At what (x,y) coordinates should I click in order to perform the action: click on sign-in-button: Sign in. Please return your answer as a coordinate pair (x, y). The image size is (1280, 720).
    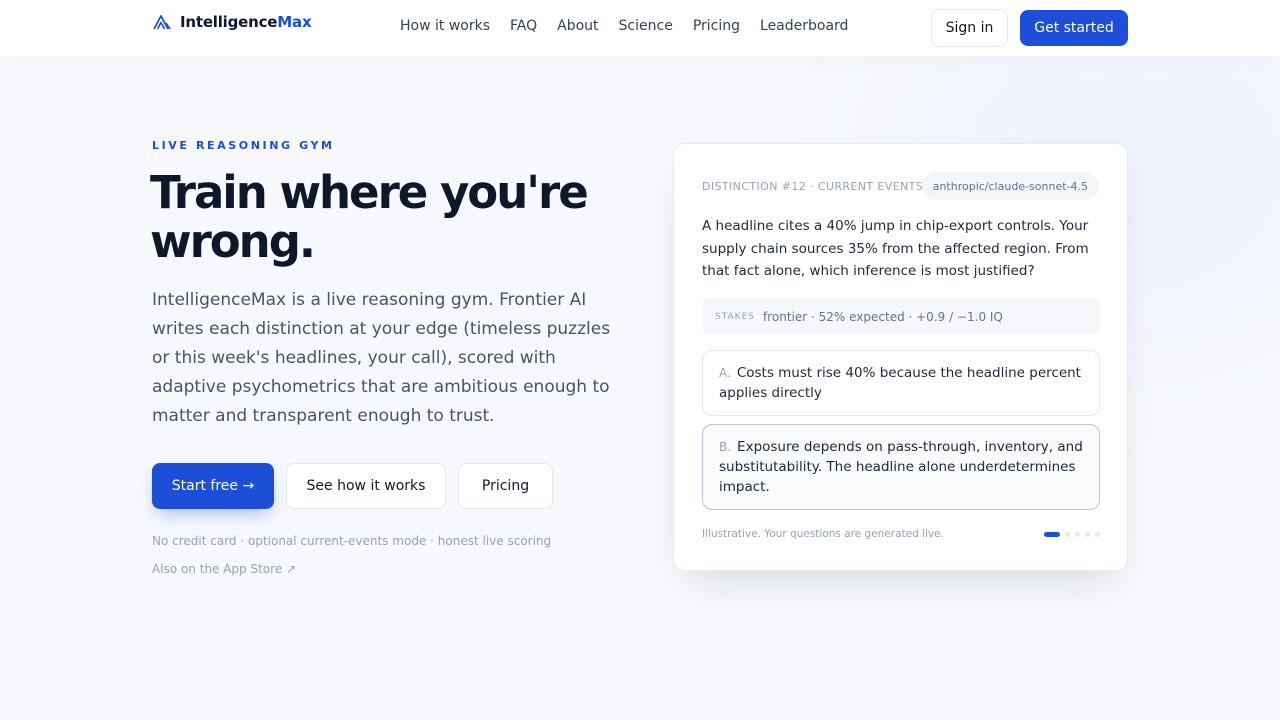
    Looking at the image, I should click on (969, 28).